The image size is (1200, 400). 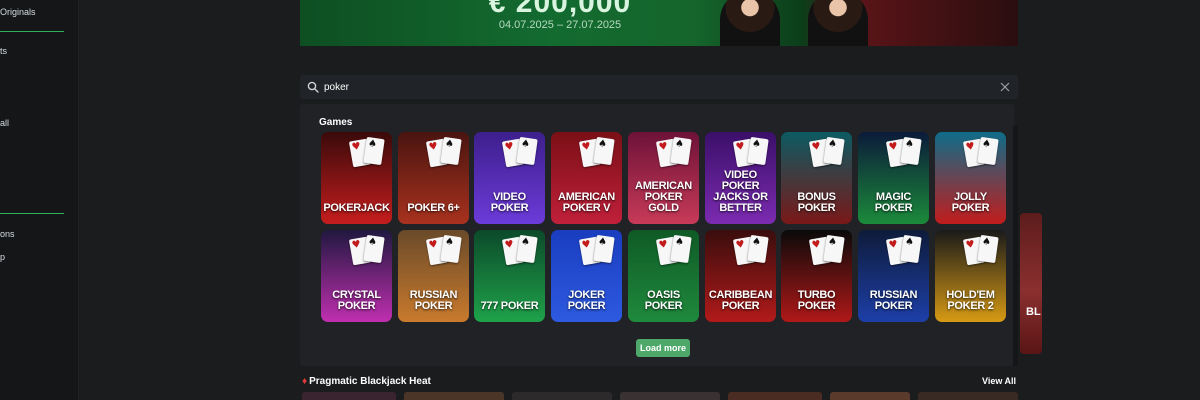 I want to click on game-title: CARIBBEAN POKER, so click(x=740, y=300).